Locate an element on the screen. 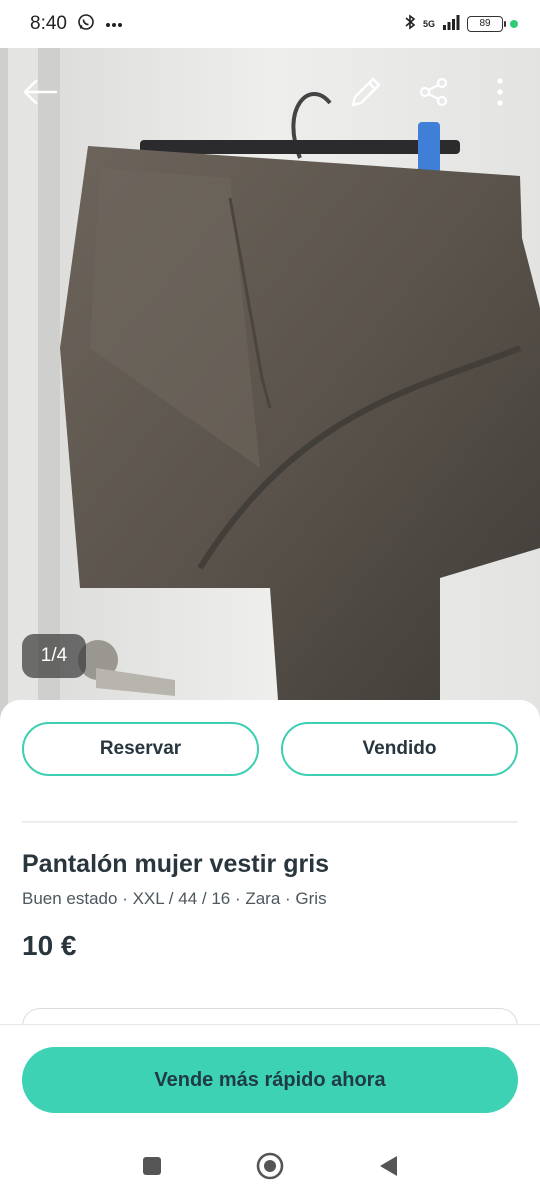  battery-icon: 89 is located at coordinates (486, 24).